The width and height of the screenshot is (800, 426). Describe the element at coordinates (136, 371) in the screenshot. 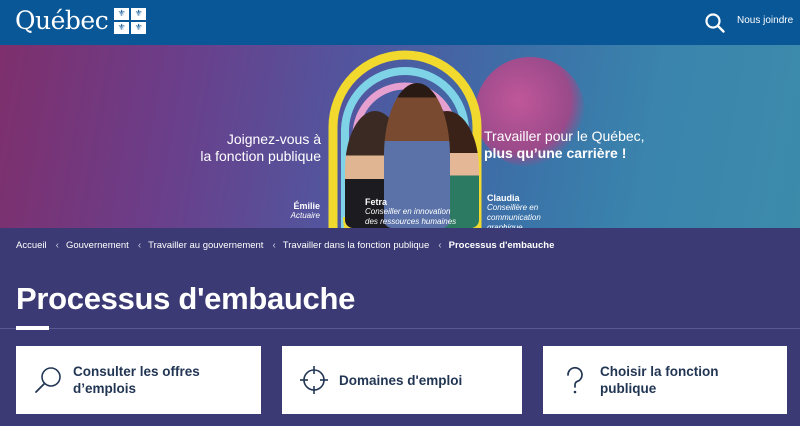

I see `card-label-line: Consulter les offres` at that location.